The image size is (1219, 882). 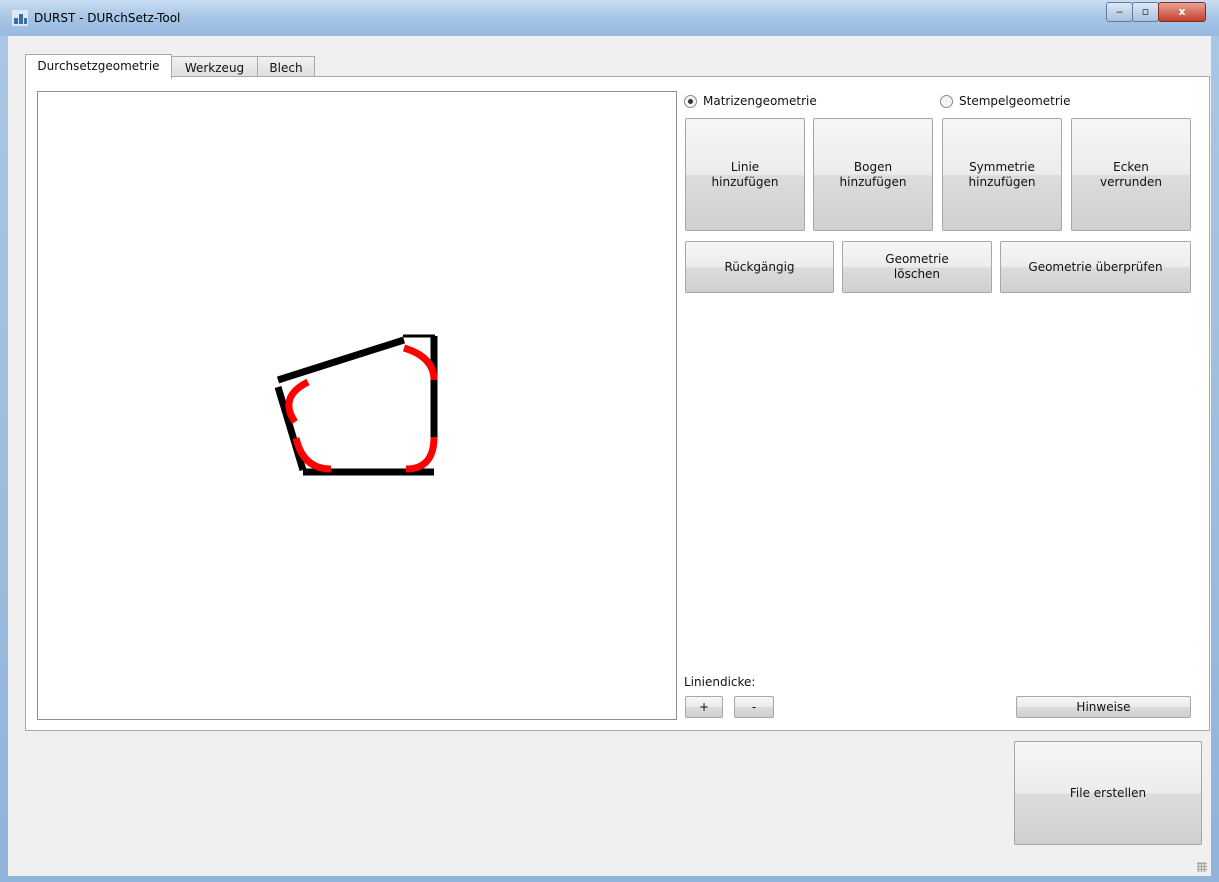 I want to click on resize-grip-icon, so click(x=1202, y=867).